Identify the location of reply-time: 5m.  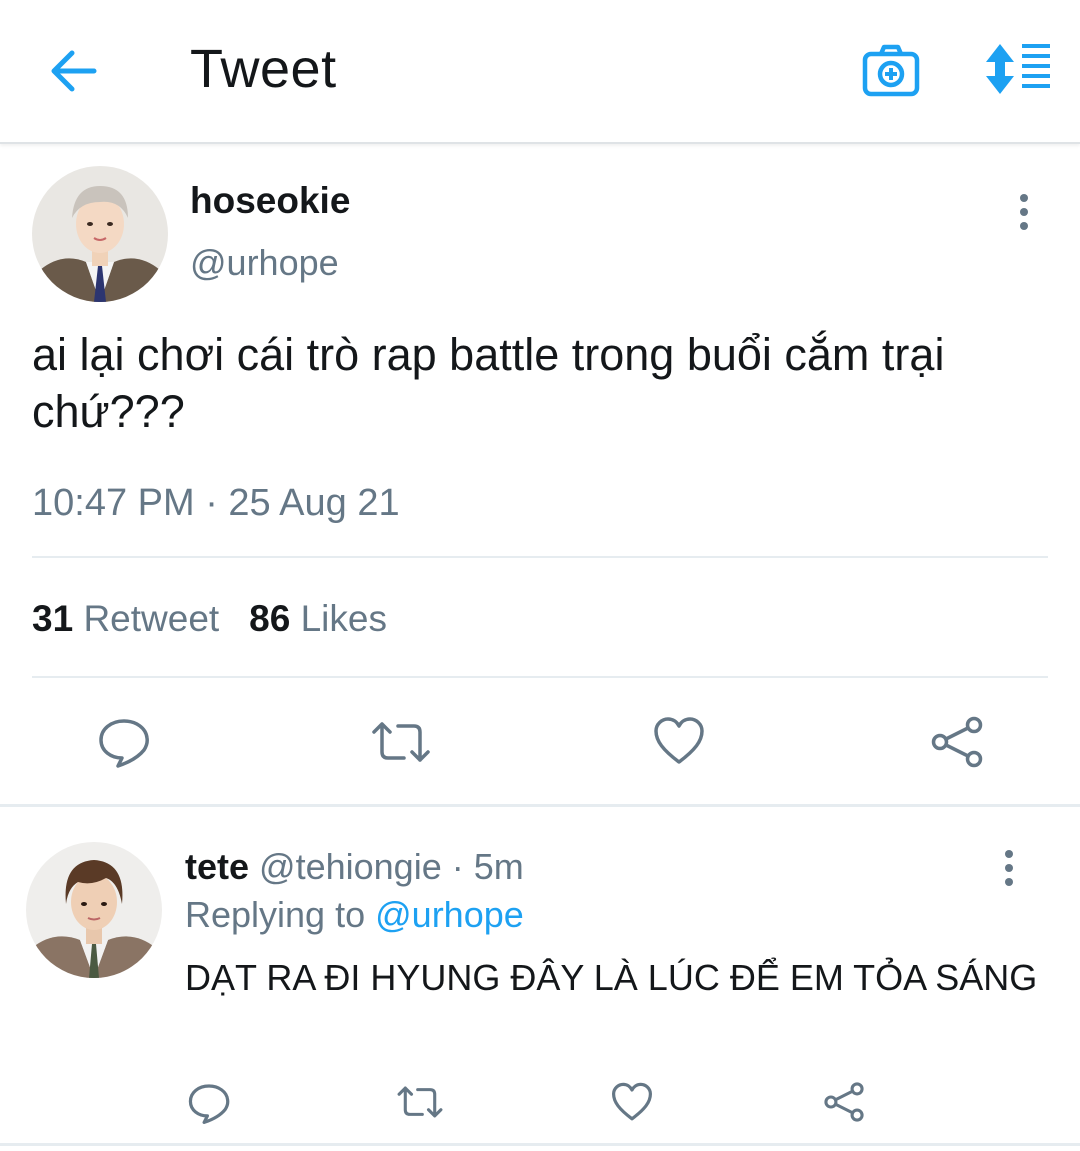
(498, 866).